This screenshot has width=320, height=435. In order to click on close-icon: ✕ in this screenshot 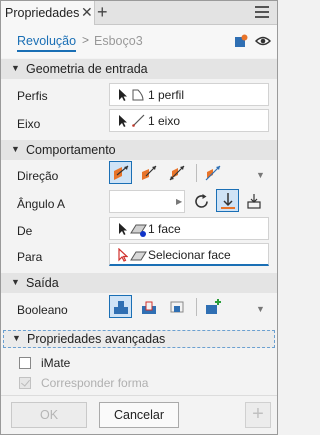, I will do `click(87, 12)`.